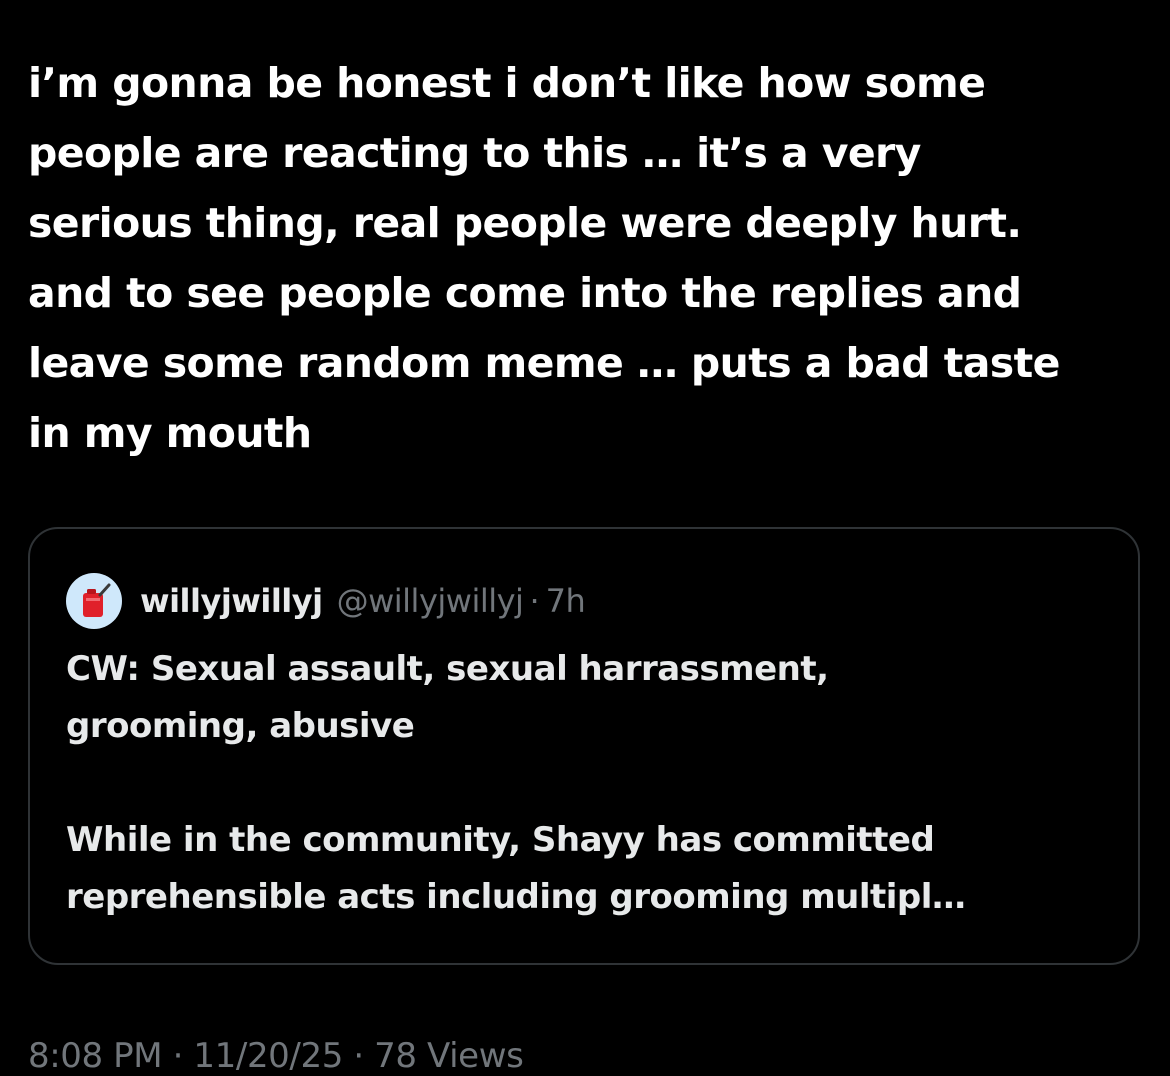 Image resolution: width=1170 pixels, height=1076 pixels. Describe the element at coordinates (326, 601) in the screenshot. I see `quoted-post-header: willyjwillyj @willyjwillyj · 7h` at that location.